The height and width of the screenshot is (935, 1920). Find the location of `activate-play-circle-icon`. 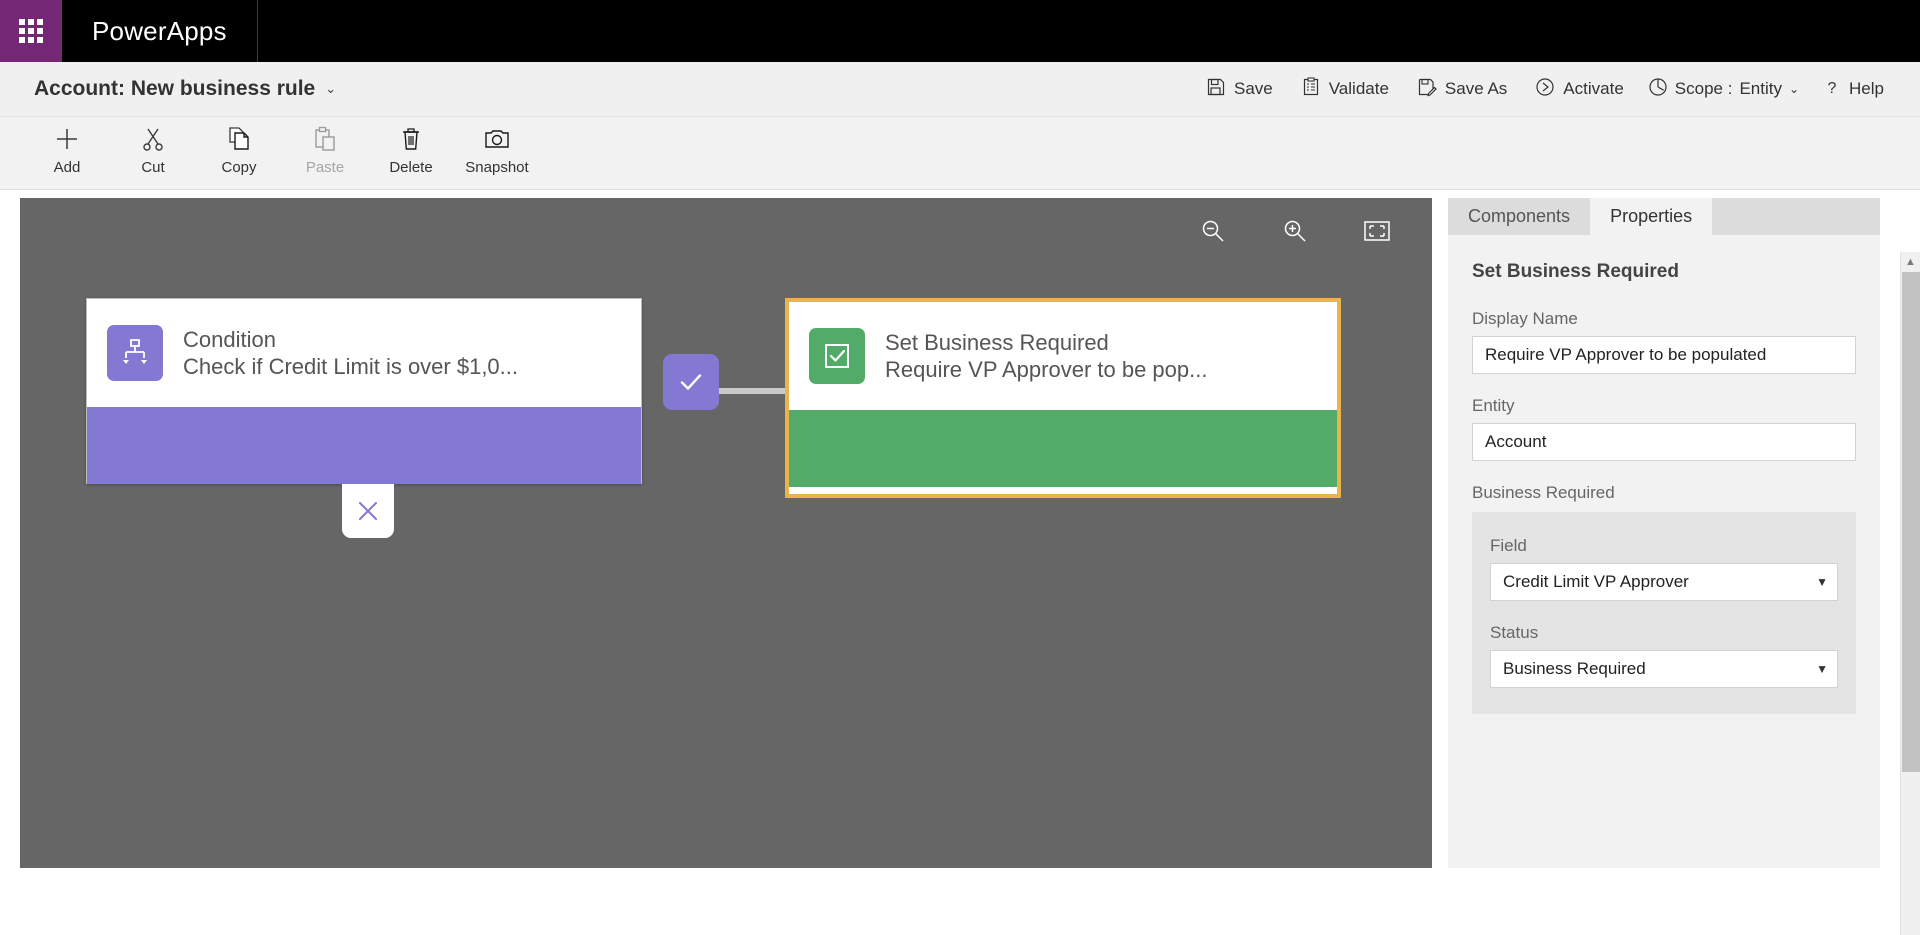

activate-play-circle-icon is located at coordinates (1545, 89).